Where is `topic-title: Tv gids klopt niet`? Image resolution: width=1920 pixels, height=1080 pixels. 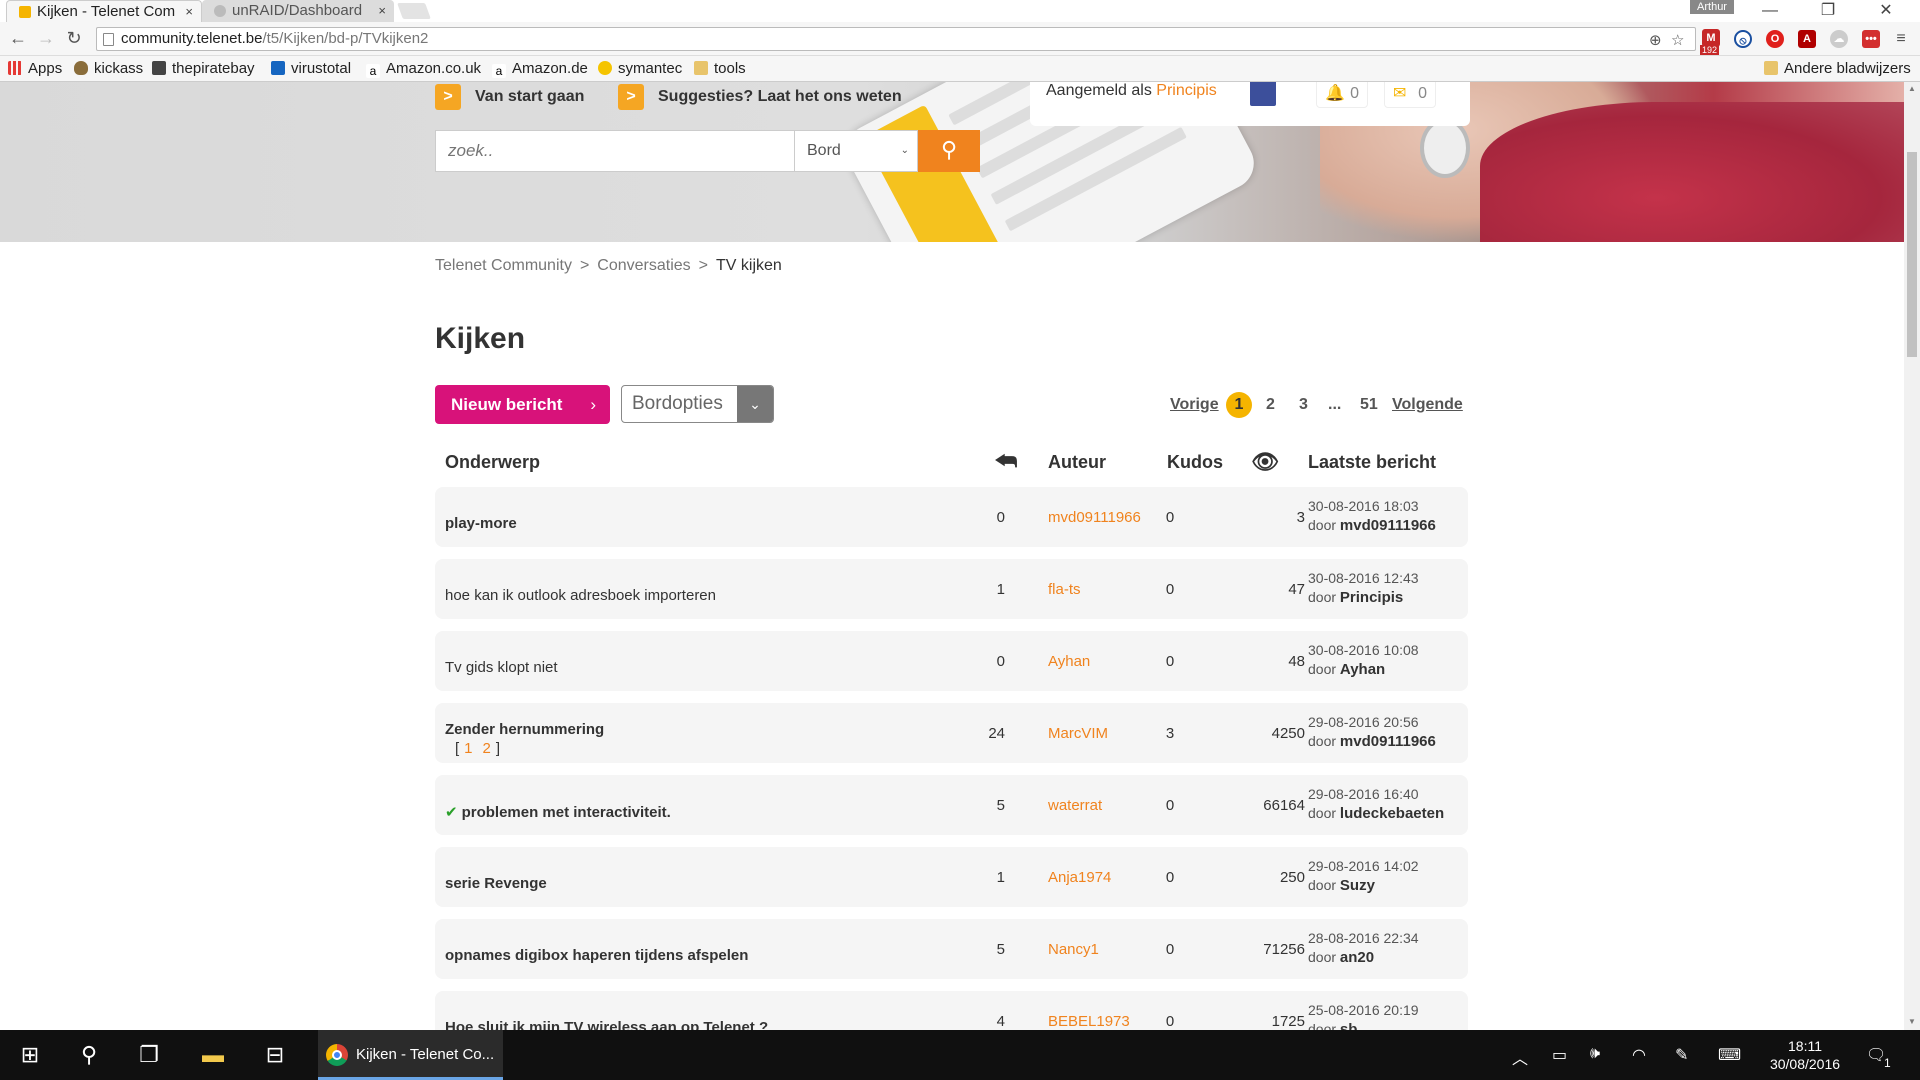 topic-title: Tv gids klopt niet is located at coordinates (501, 667).